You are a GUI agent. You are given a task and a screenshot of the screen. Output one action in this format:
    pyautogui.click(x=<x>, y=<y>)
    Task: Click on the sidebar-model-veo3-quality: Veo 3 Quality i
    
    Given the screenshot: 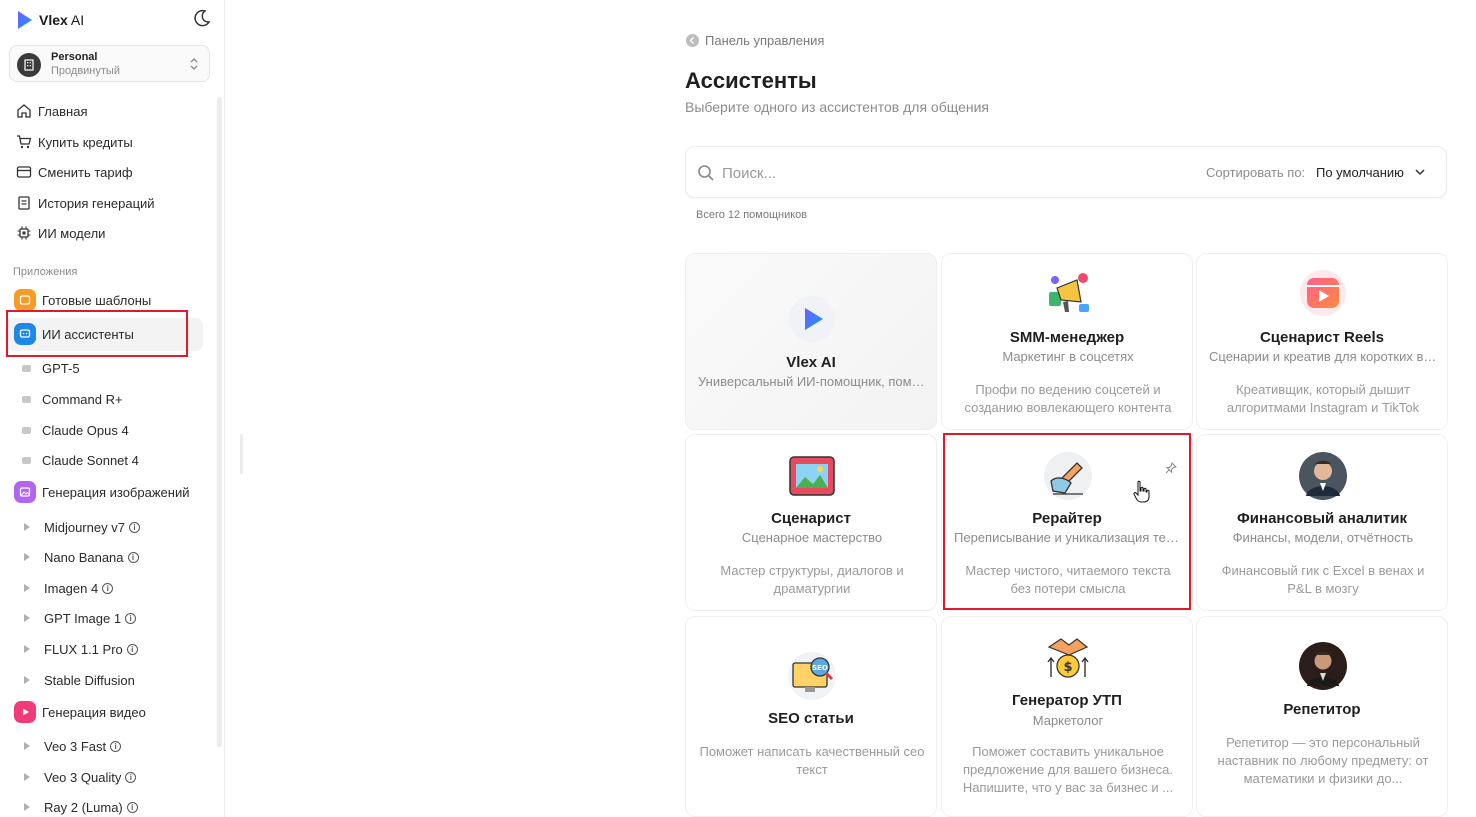 What is the action you would take?
    pyautogui.click(x=79, y=777)
    